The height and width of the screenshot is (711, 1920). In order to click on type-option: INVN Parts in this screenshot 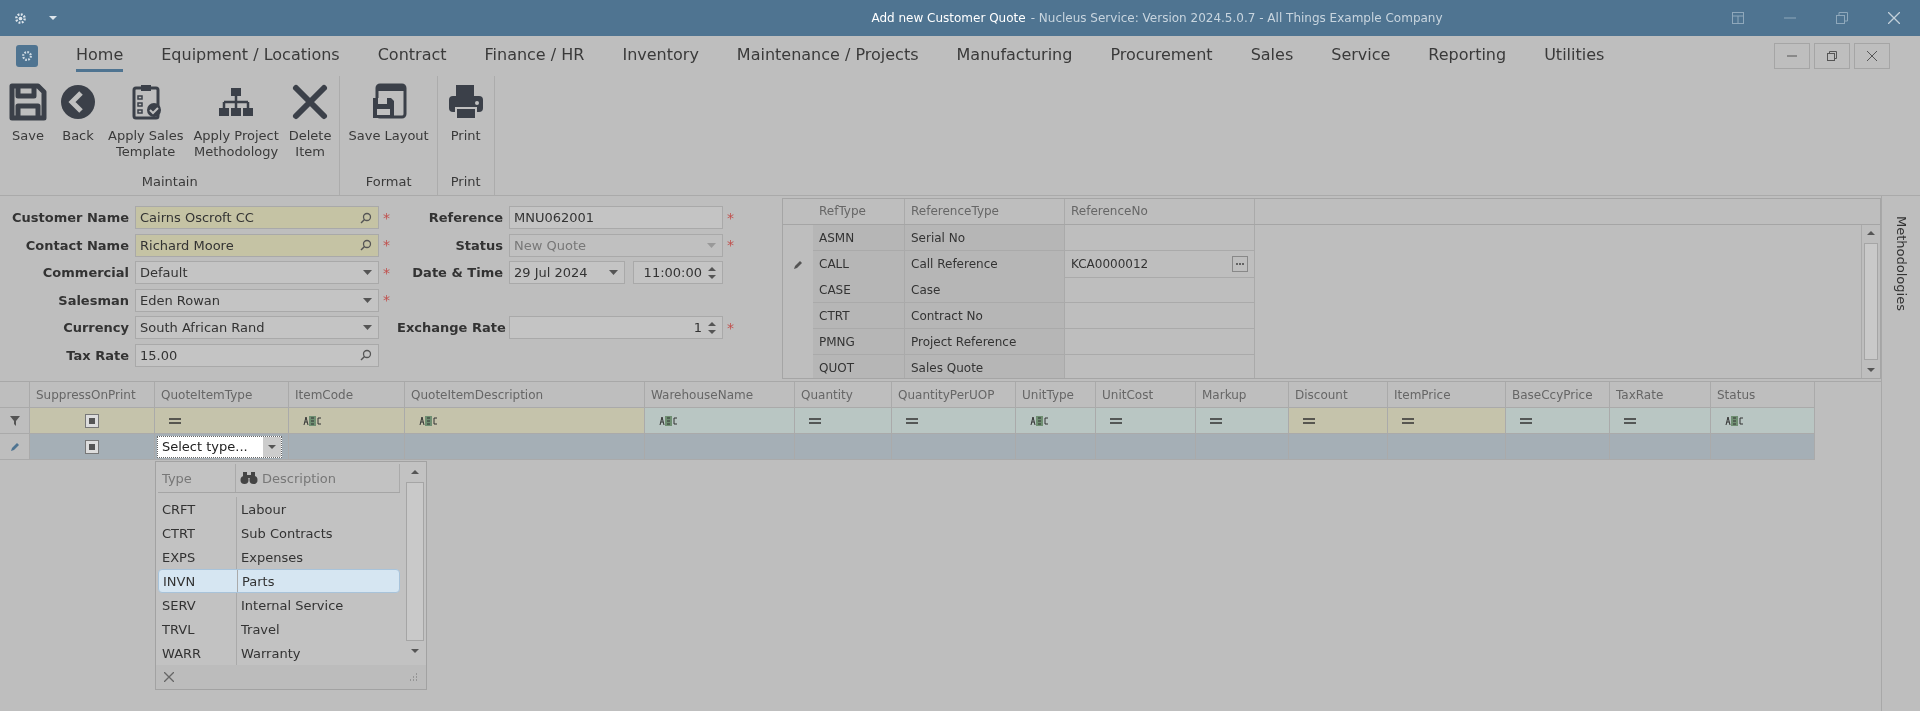, I will do `click(279, 581)`.